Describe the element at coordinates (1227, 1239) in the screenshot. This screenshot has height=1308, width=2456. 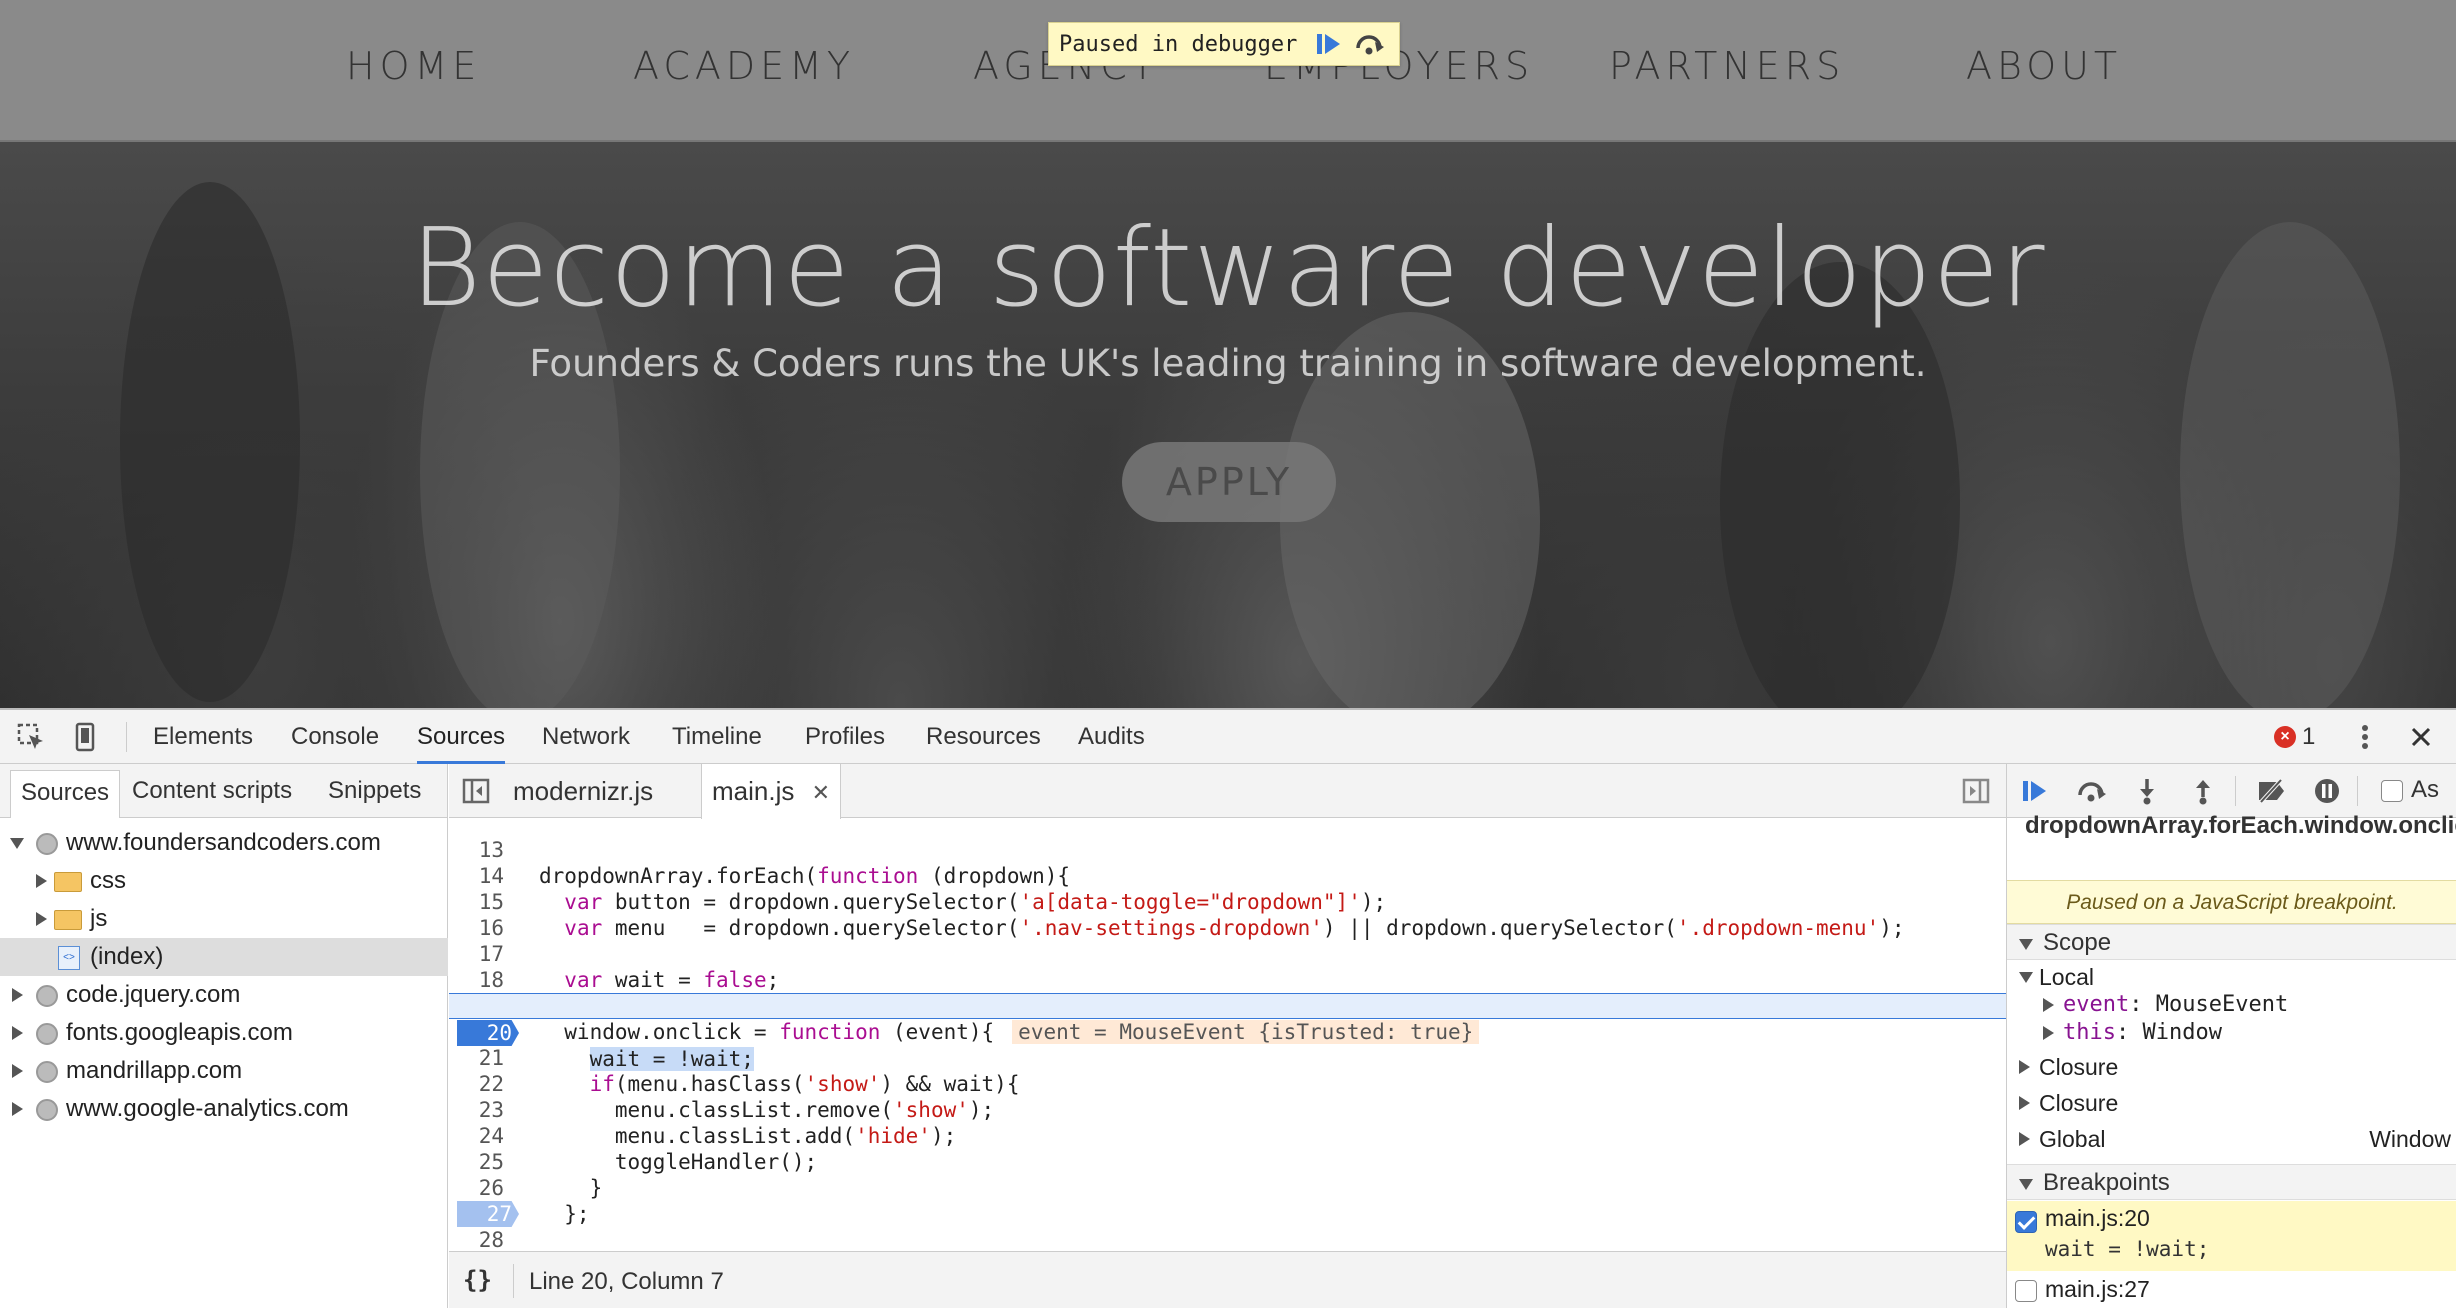
I see `code-line: 29 wait = true;` at that location.